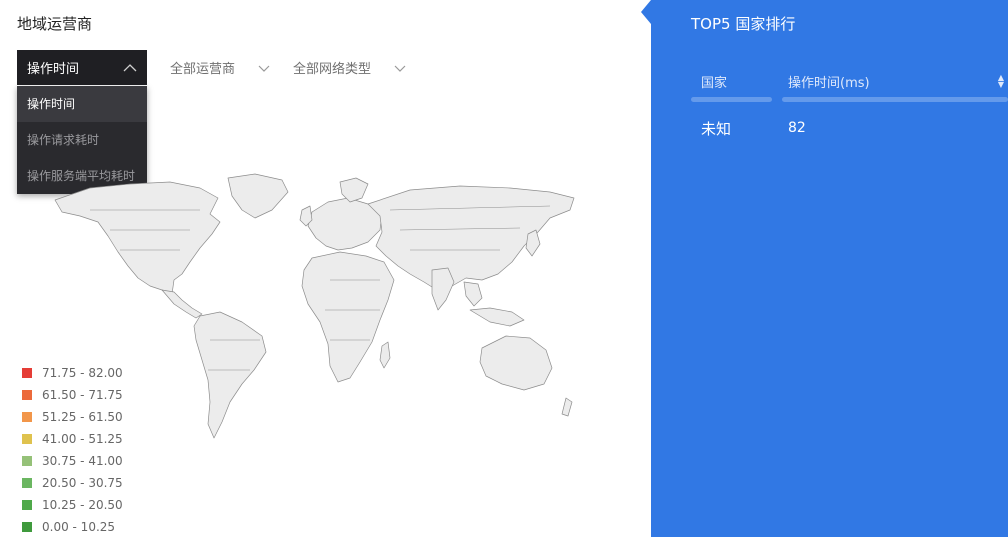 The width and height of the screenshot is (1008, 537). I want to click on map-region-new-zealand, so click(567, 407).